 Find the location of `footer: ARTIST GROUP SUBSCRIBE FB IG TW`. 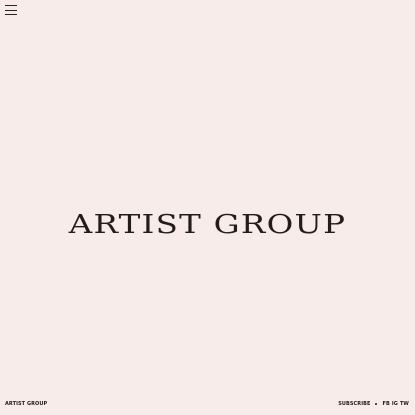

footer: ARTIST GROUP SUBSCRIBE FB IG TW is located at coordinates (207, 406).